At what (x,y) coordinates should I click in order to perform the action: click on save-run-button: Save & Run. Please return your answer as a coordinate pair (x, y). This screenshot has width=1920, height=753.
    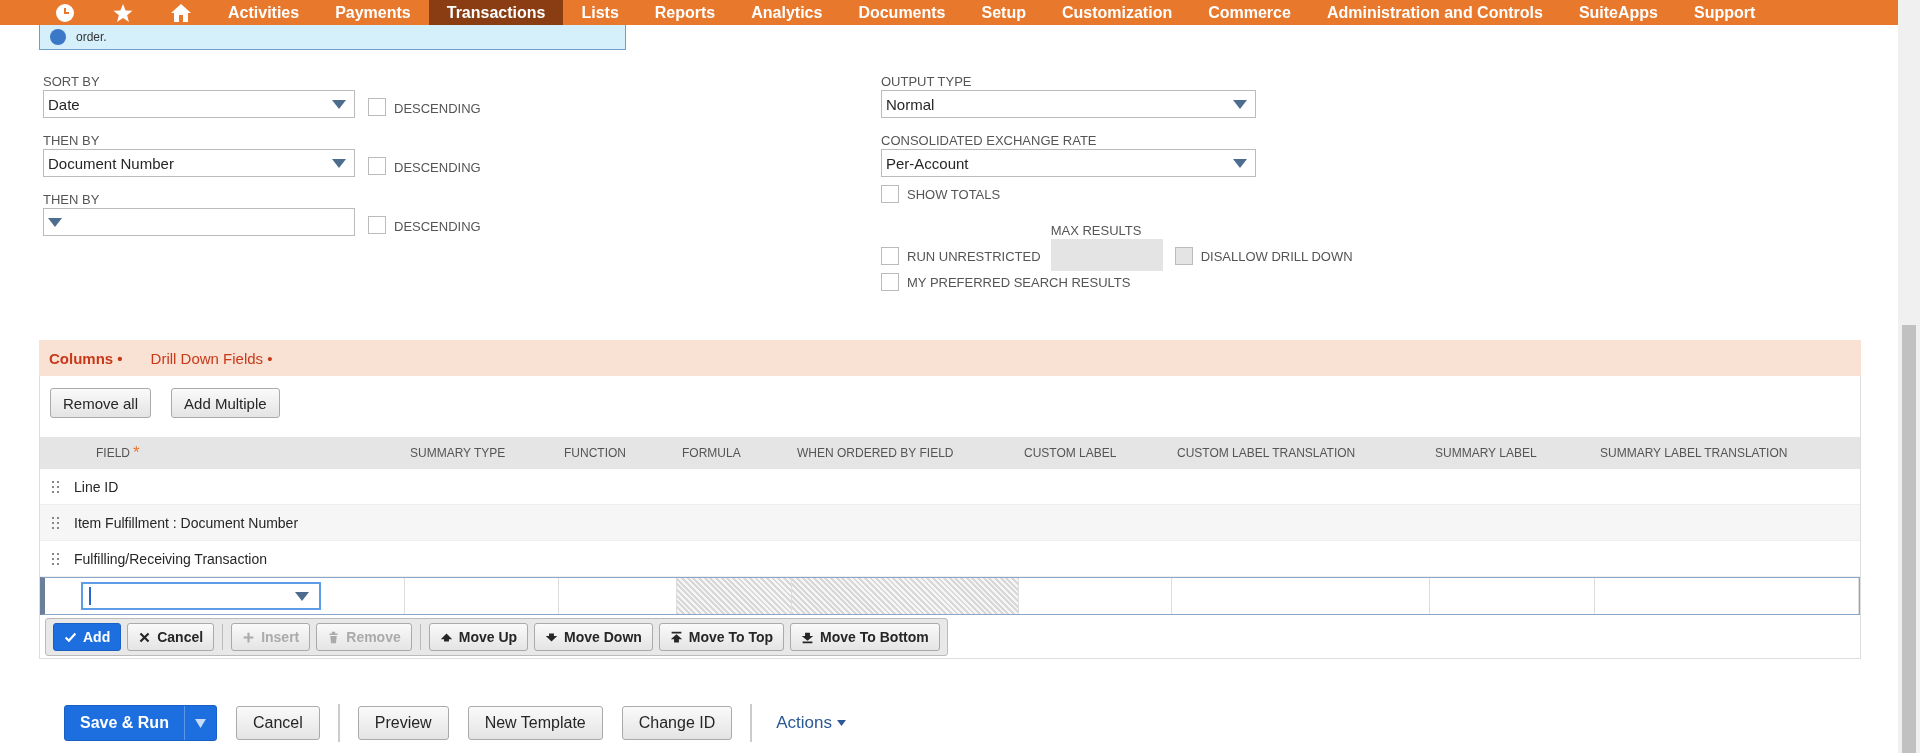
    Looking at the image, I should click on (140, 723).